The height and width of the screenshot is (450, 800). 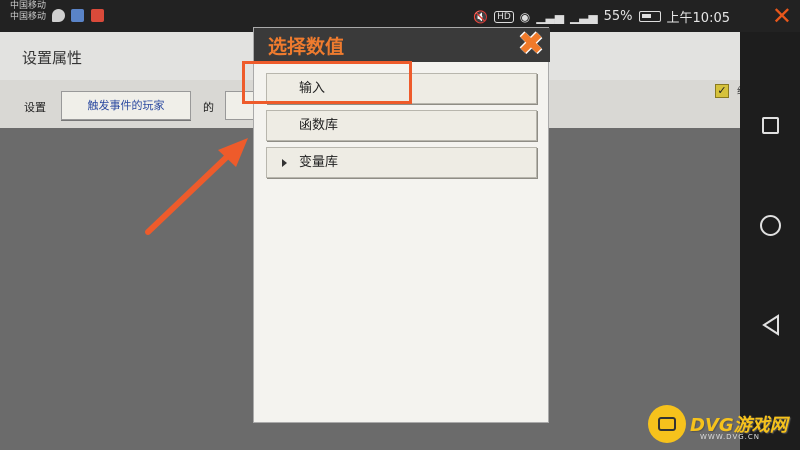 I want to click on carrier-text: 中国移动 中国移动, so click(x=28, y=12).